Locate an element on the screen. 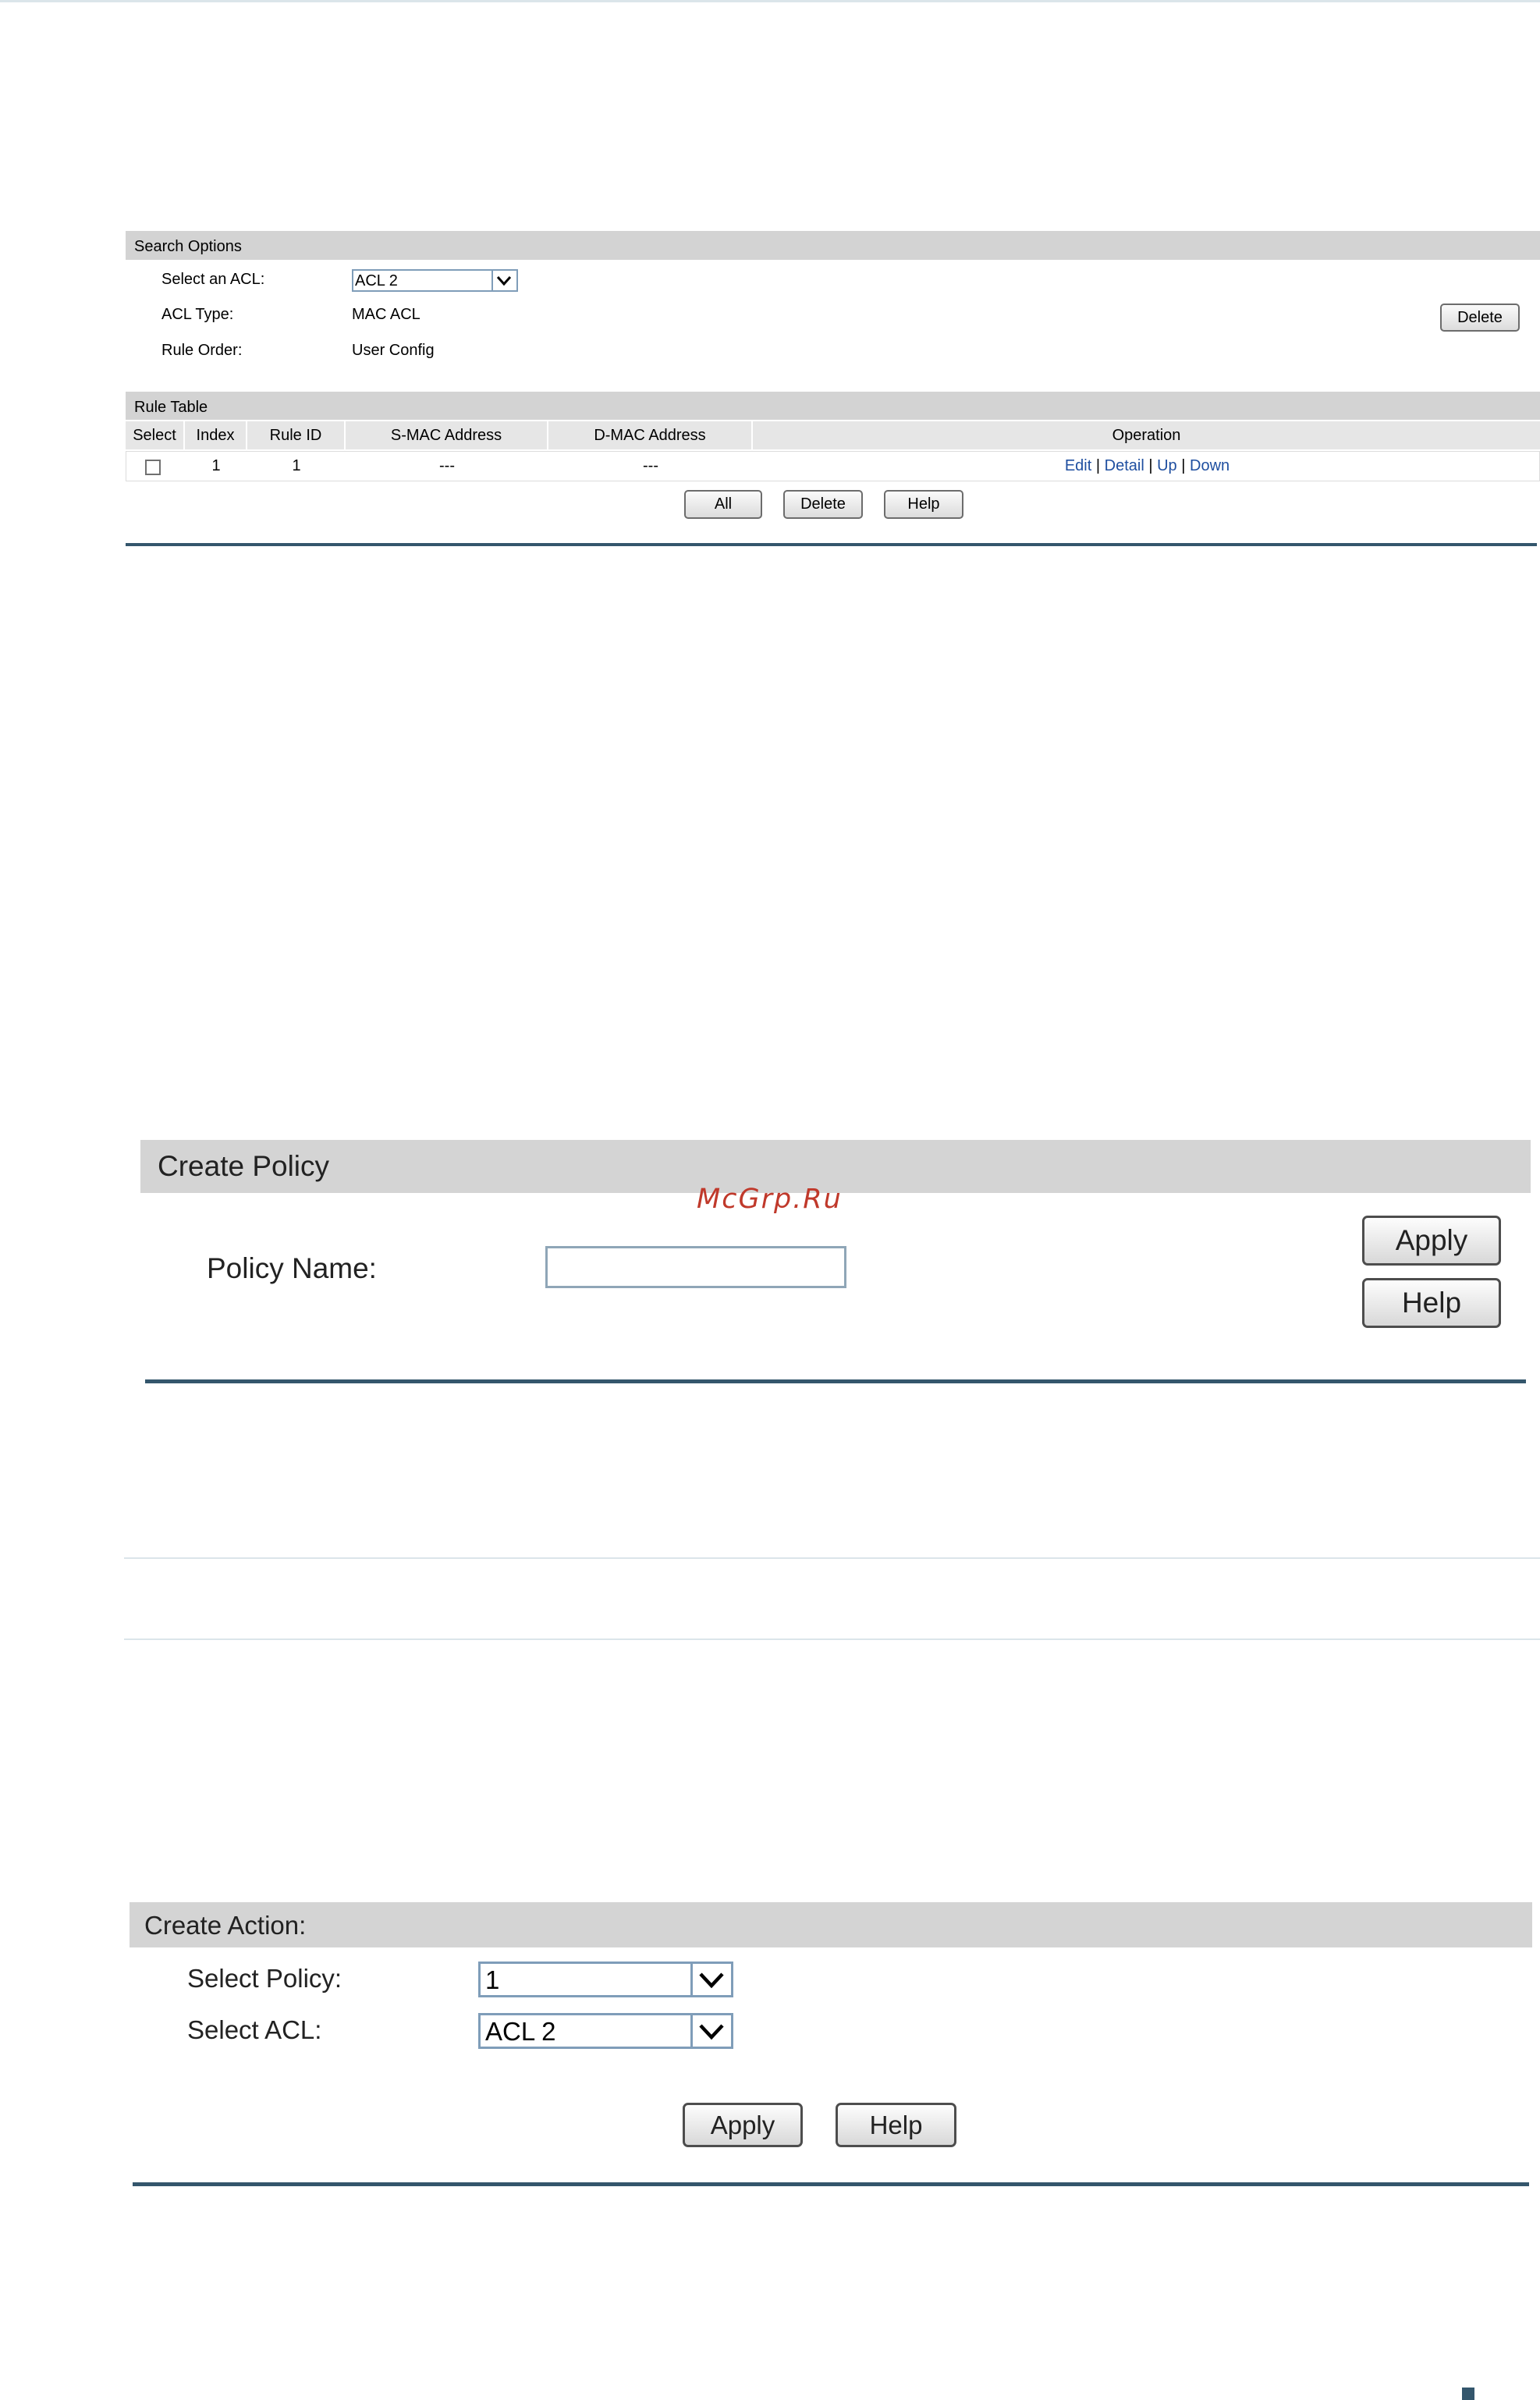 This screenshot has width=1540, height=2400. column-header-rule-id: Rule ID is located at coordinates (295, 435).